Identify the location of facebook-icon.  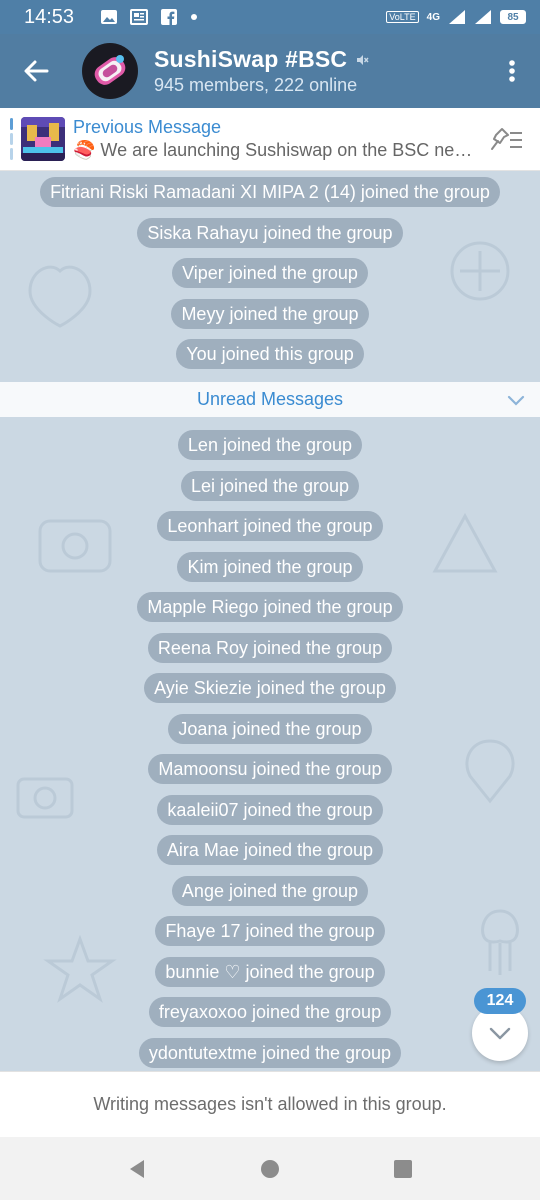
(169, 17).